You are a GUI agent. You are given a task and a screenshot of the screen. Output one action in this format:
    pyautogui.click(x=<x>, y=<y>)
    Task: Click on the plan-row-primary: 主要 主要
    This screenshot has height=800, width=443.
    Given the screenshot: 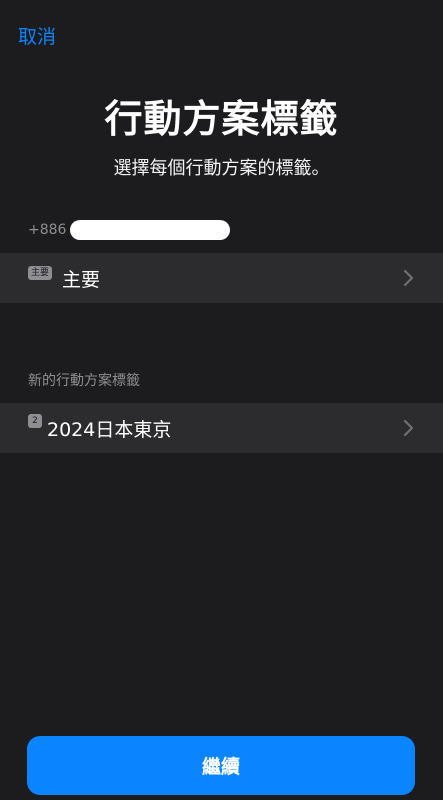 What is the action you would take?
    pyautogui.click(x=221, y=278)
    